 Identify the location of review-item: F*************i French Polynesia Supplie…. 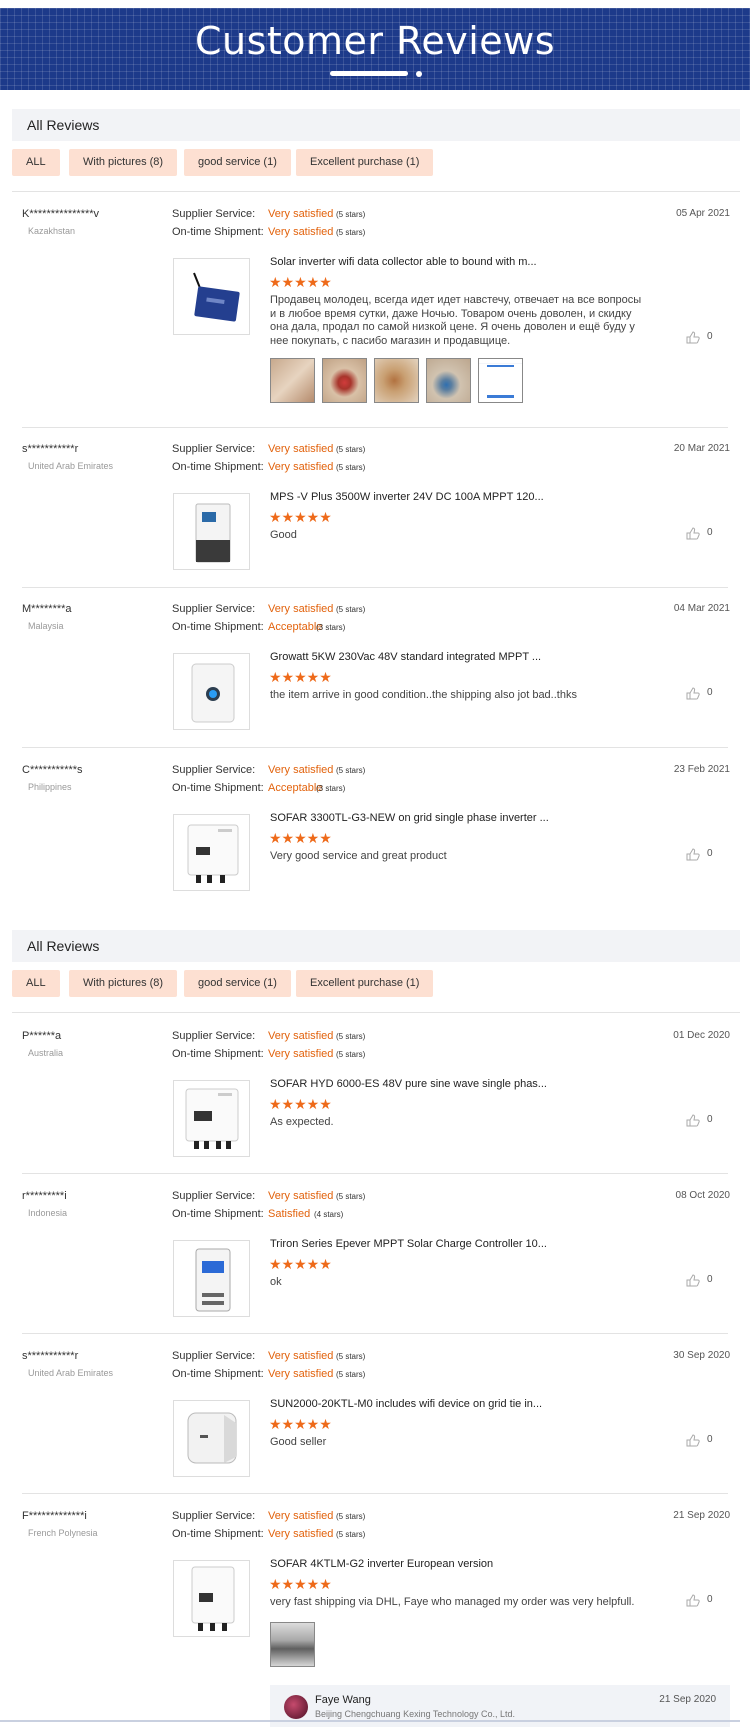
(376, 1597).